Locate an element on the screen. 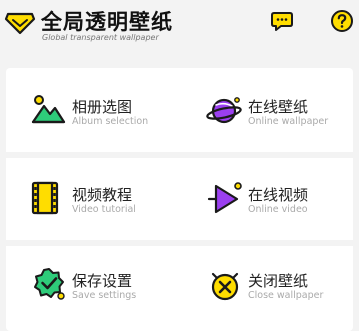 This screenshot has width=359, height=331. question-mark-icon is located at coordinates (342, 21).